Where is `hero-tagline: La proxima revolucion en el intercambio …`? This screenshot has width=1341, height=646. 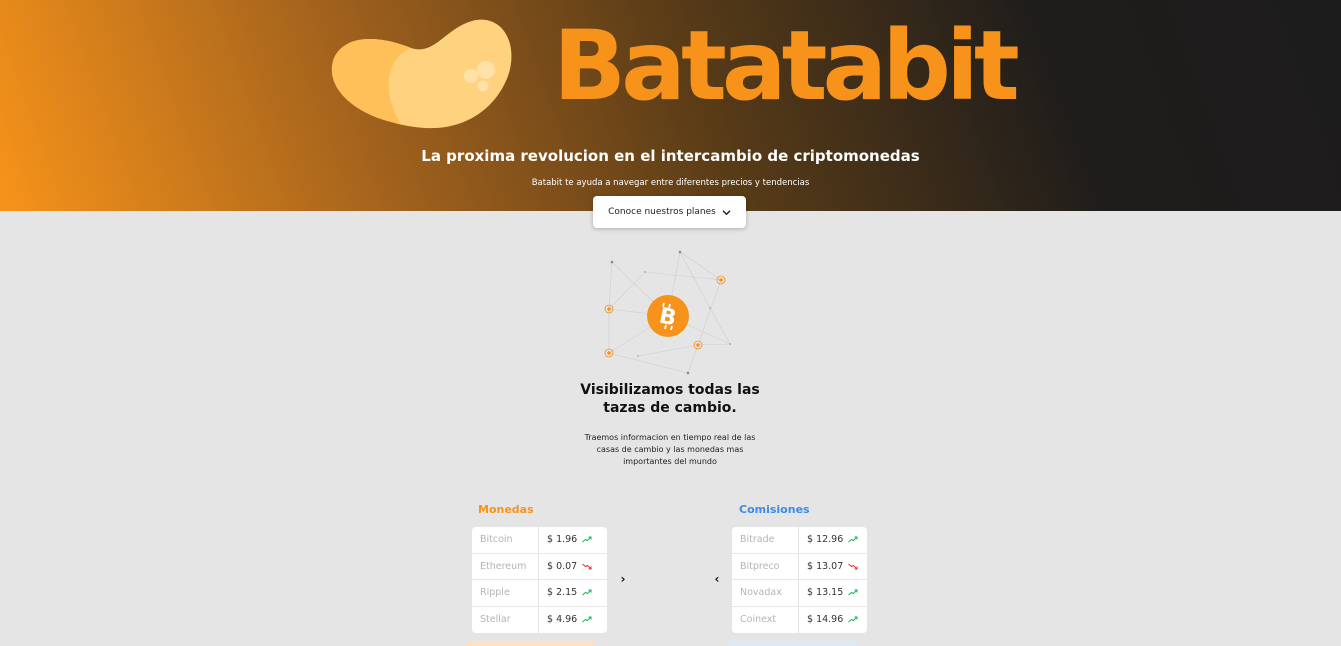
hero-tagline: La proxima revolucion en el intercambio … is located at coordinates (670, 156).